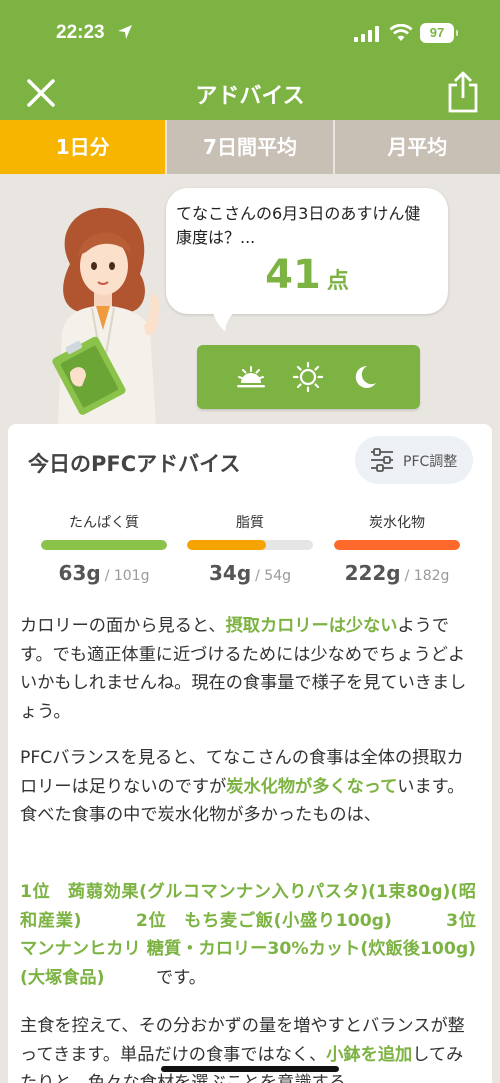  I want to click on tab-seven-day-average: 7日間平均, so click(249, 147).